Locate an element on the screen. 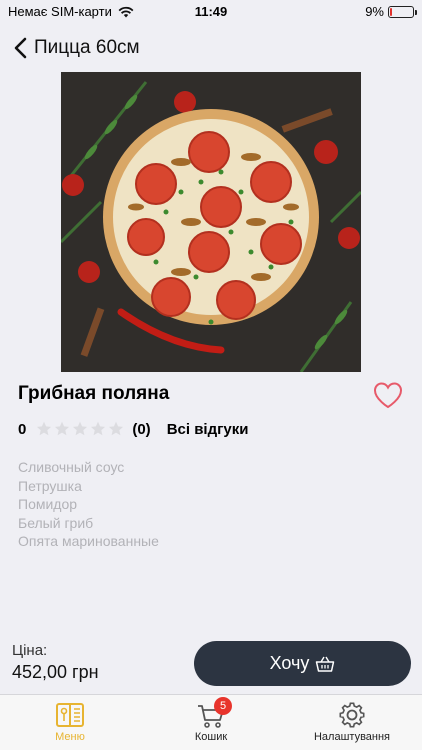 Image resolution: width=422 pixels, height=750 pixels. rating-stars is located at coordinates (80, 429).